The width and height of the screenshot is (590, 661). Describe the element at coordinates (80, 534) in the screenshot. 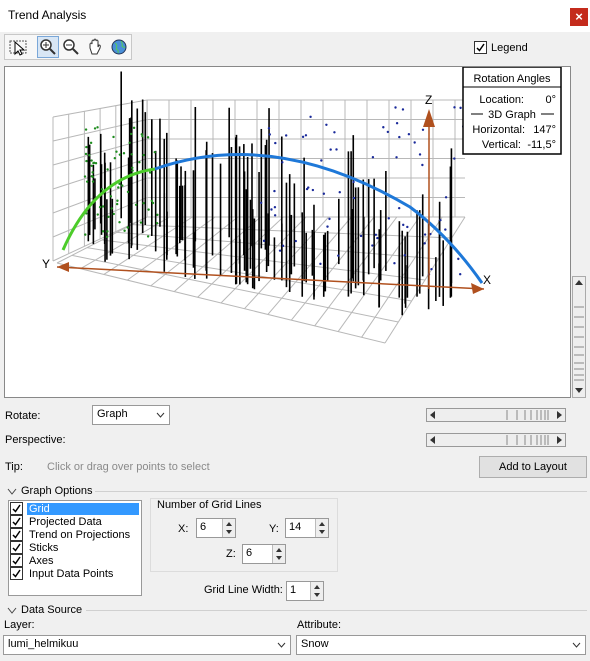

I see `option-label: Trend on Projections` at that location.